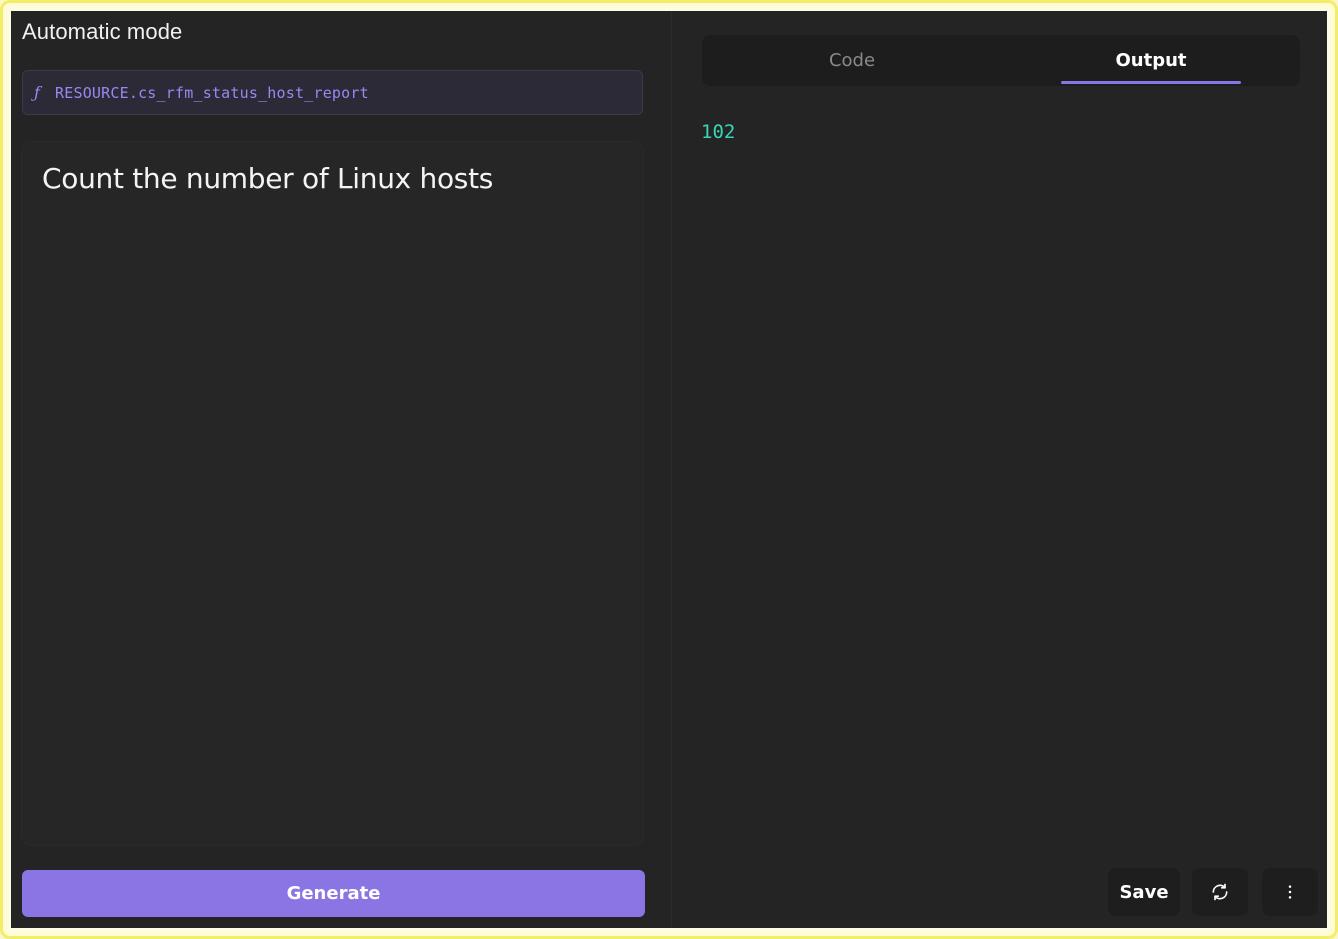 This screenshot has height=939, width=1338. What do you see at coordinates (1144, 892) in the screenshot?
I see `save-button: Save` at bounding box center [1144, 892].